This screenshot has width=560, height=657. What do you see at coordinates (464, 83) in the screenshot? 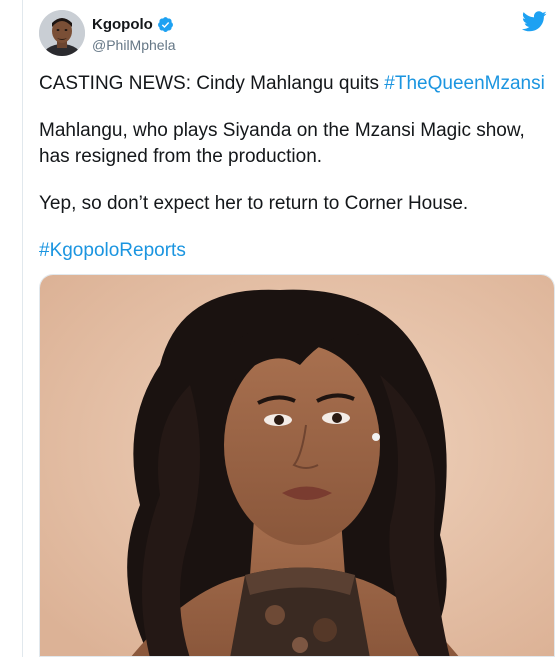
I see `hashtag-link-thequeenmzansi: #TheQueenMzansi` at bounding box center [464, 83].